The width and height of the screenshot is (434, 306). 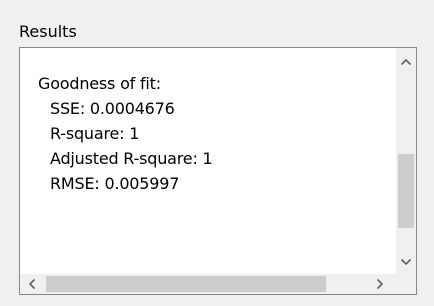 I want to click on scrollbar-corner, so click(x=406, y=284).